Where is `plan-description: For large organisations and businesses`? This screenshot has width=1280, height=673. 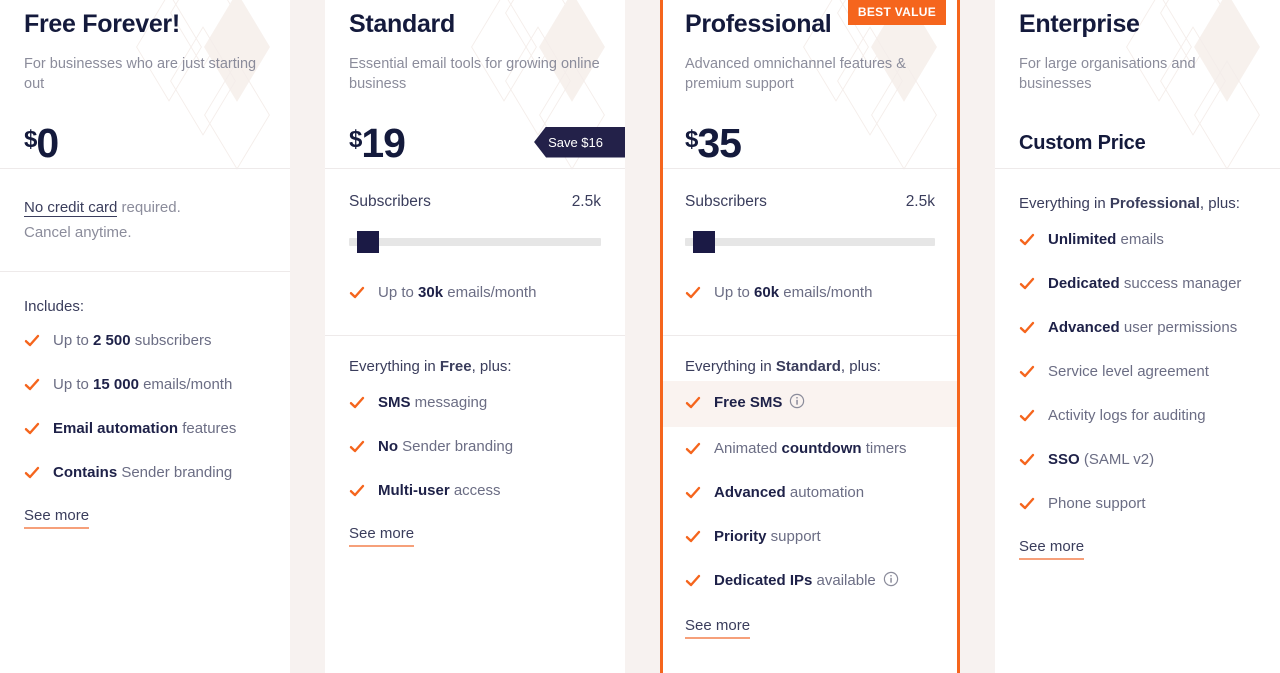
plan-description: For large organisations and businesses is located at coordinates (1107, 73).